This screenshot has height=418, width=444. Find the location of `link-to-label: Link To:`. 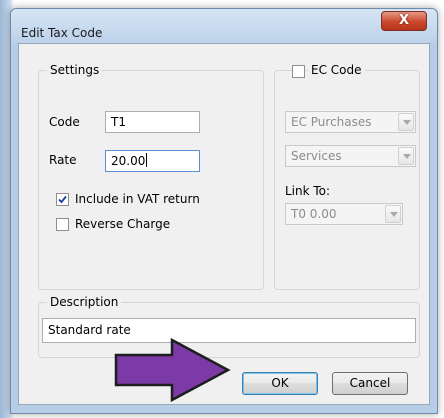

link-to-label: Link To: is located at coordinates (308, 191).